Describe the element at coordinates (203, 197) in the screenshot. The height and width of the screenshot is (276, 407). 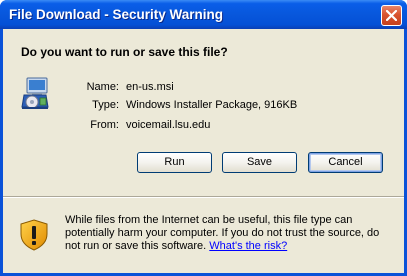
I see `divider` at that location.